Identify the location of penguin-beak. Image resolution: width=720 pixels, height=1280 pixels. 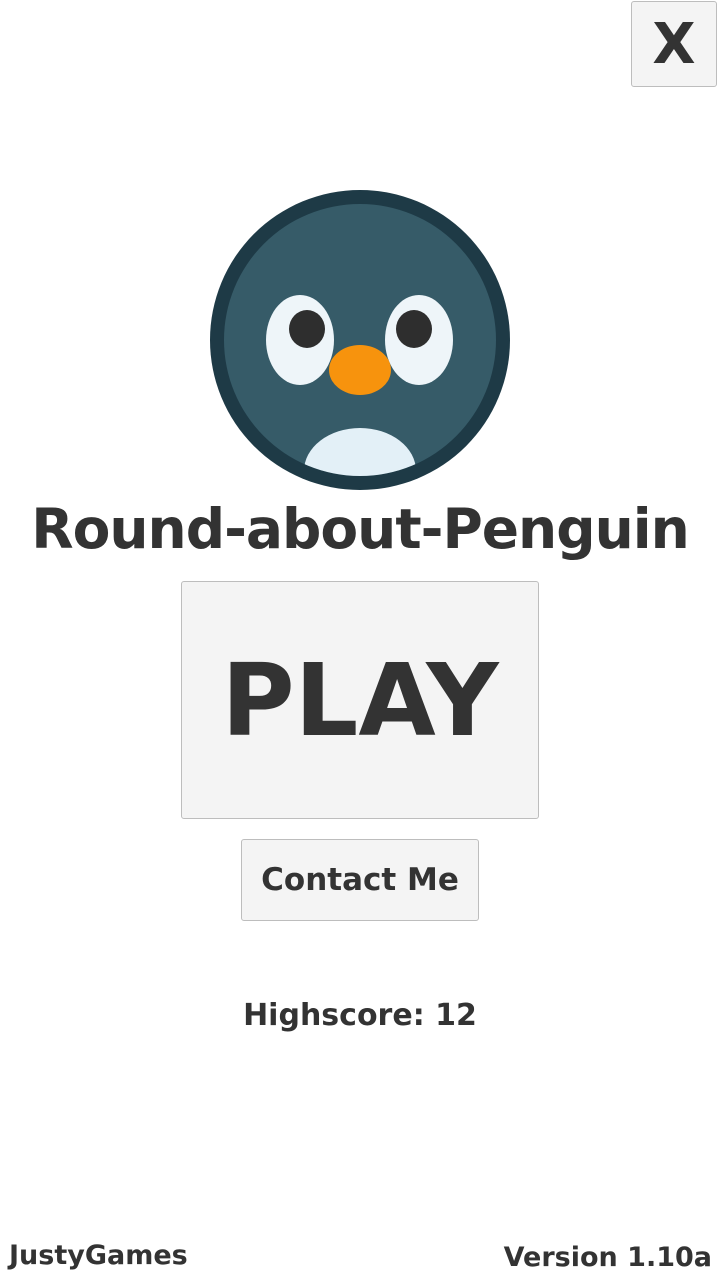
(360, 370).